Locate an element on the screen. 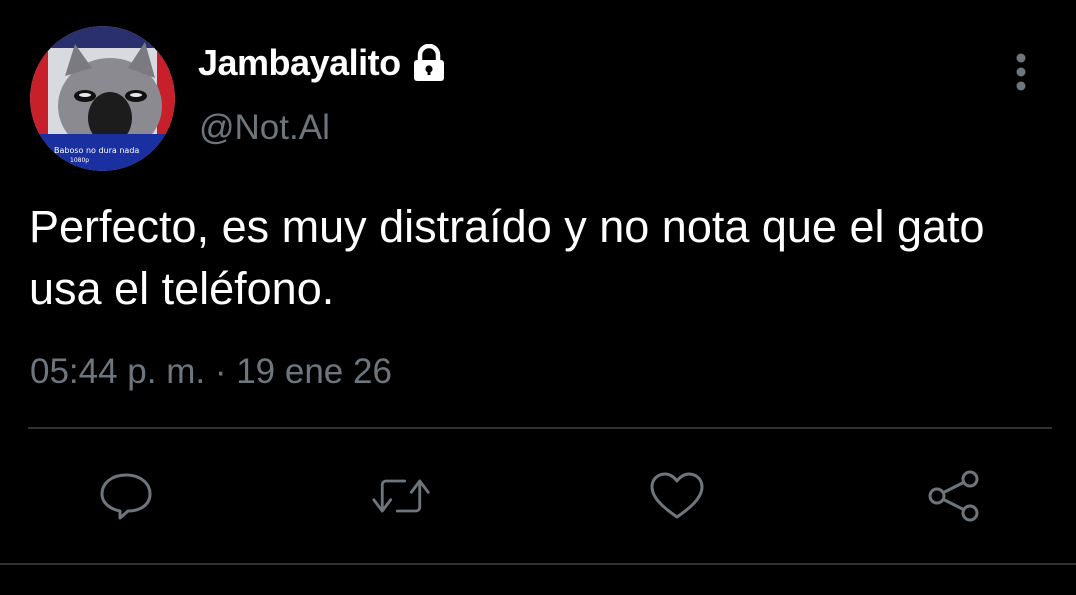  retweet-icon is located at coordinates (401, 496).